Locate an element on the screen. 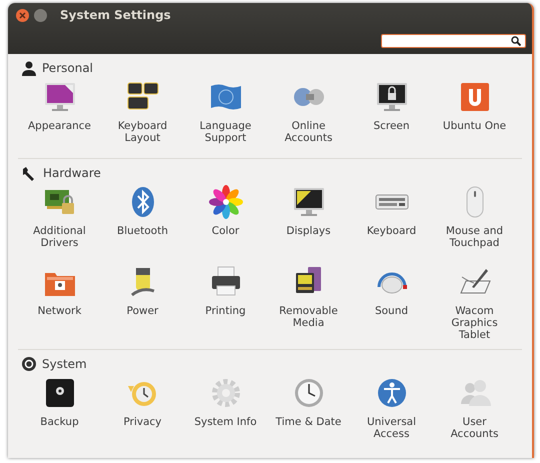 This screenshot has width=540, height=463. monitor-icon is located at coordinates (59, 97).